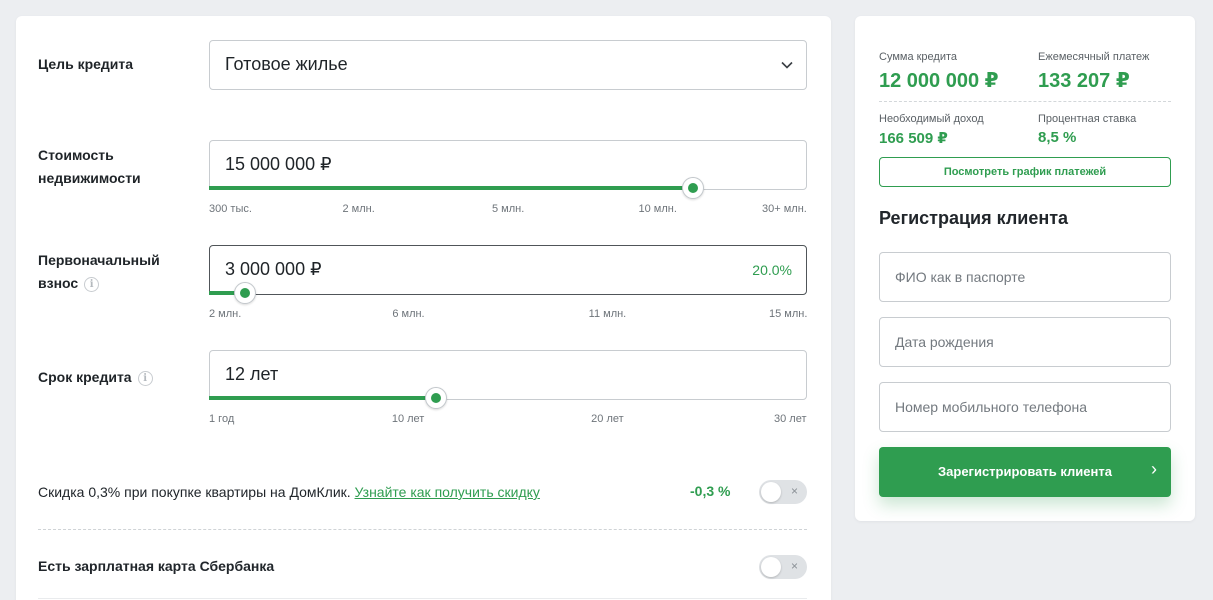 Image resolution: width=1213 pixels, height=600 pixels. Describe the element at coordinates (85, 377) in the screenshot. I see `term-label: Срок кредита` at that location.